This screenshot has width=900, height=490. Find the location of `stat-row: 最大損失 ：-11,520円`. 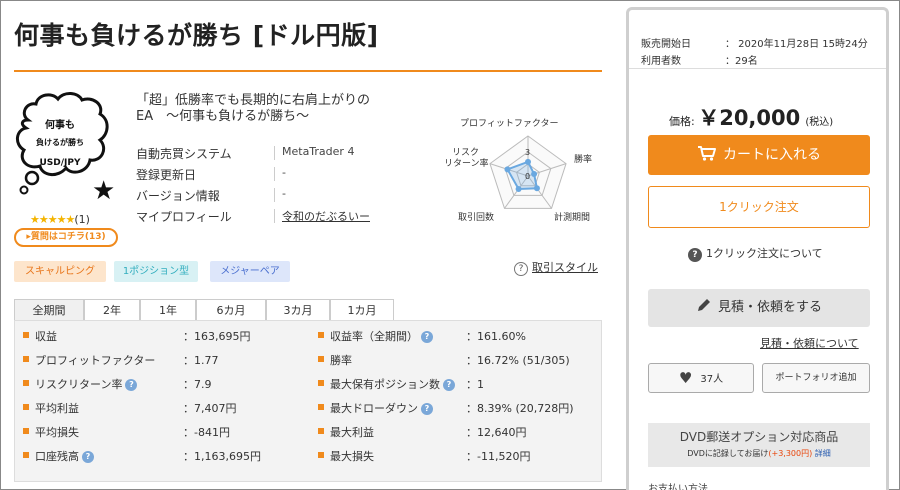

stat-row: 最大損失 ：-11,520円 is located at coordinates (458, 457).